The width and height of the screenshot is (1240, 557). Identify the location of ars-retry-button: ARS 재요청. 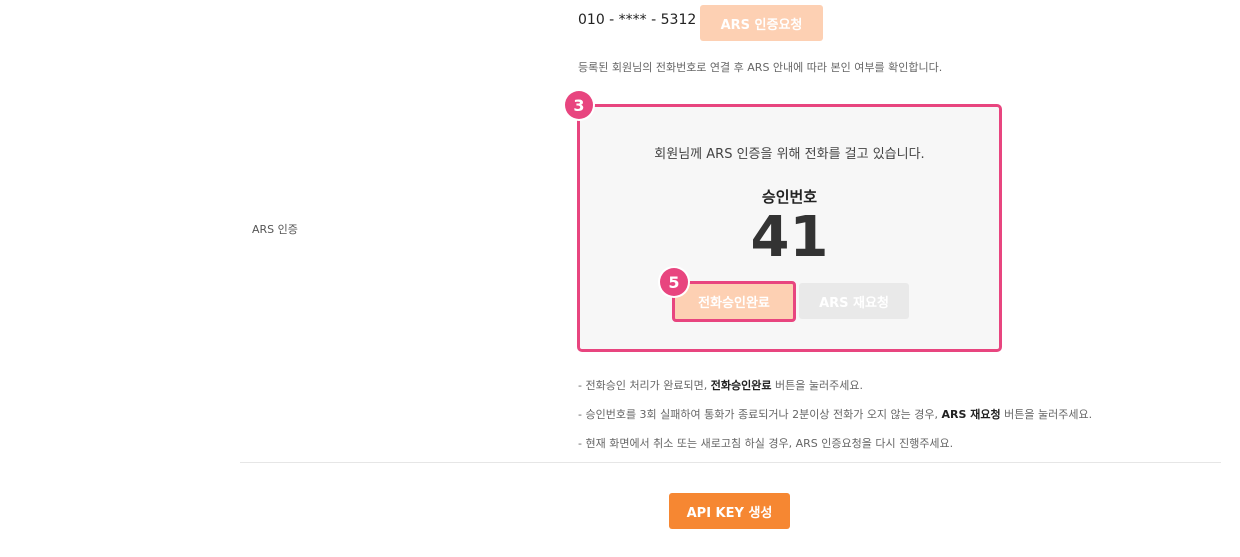
(854, 301).